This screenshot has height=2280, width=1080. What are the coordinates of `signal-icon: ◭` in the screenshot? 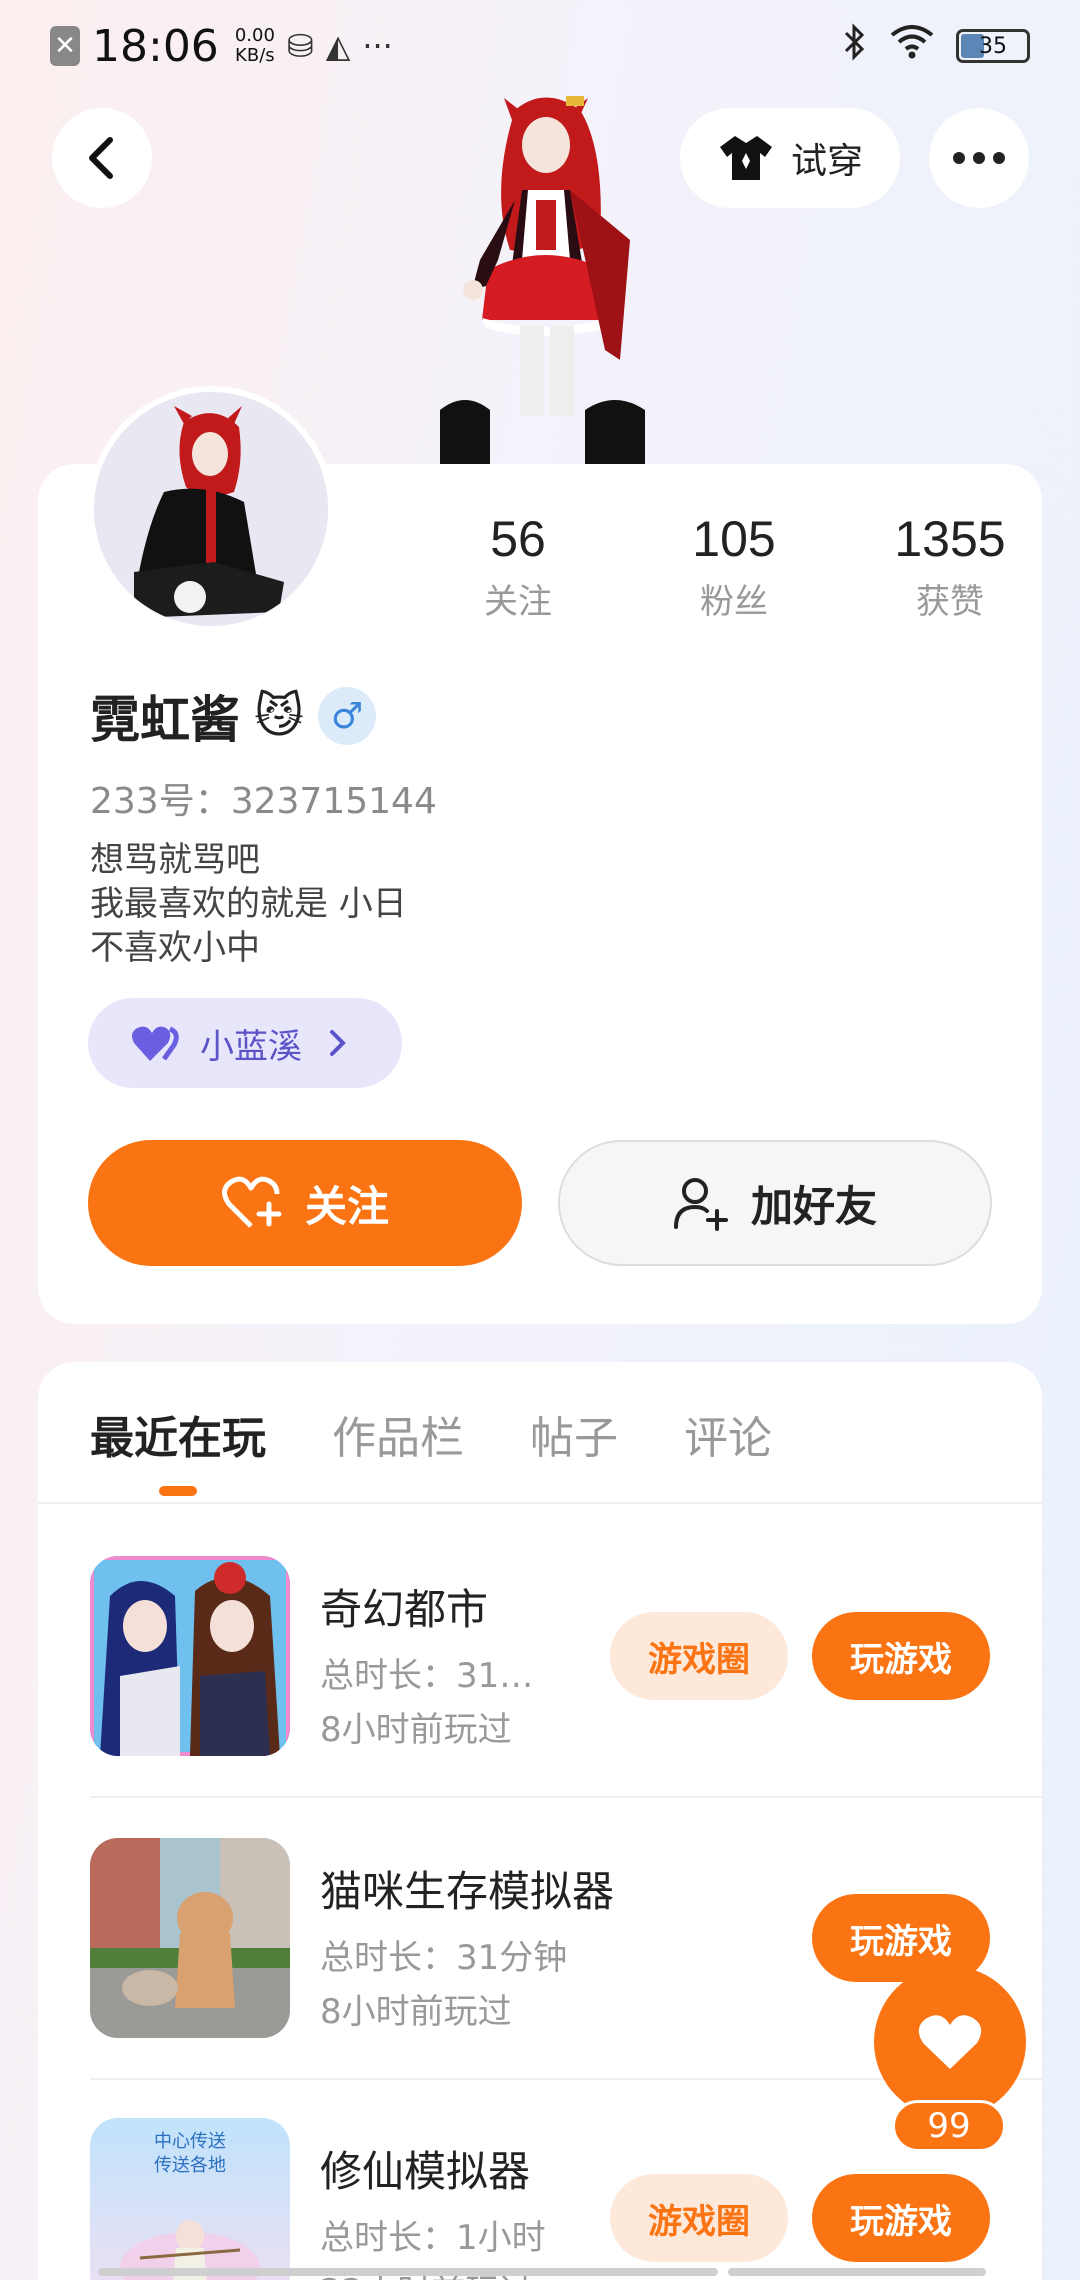 It's located at (338, 46).